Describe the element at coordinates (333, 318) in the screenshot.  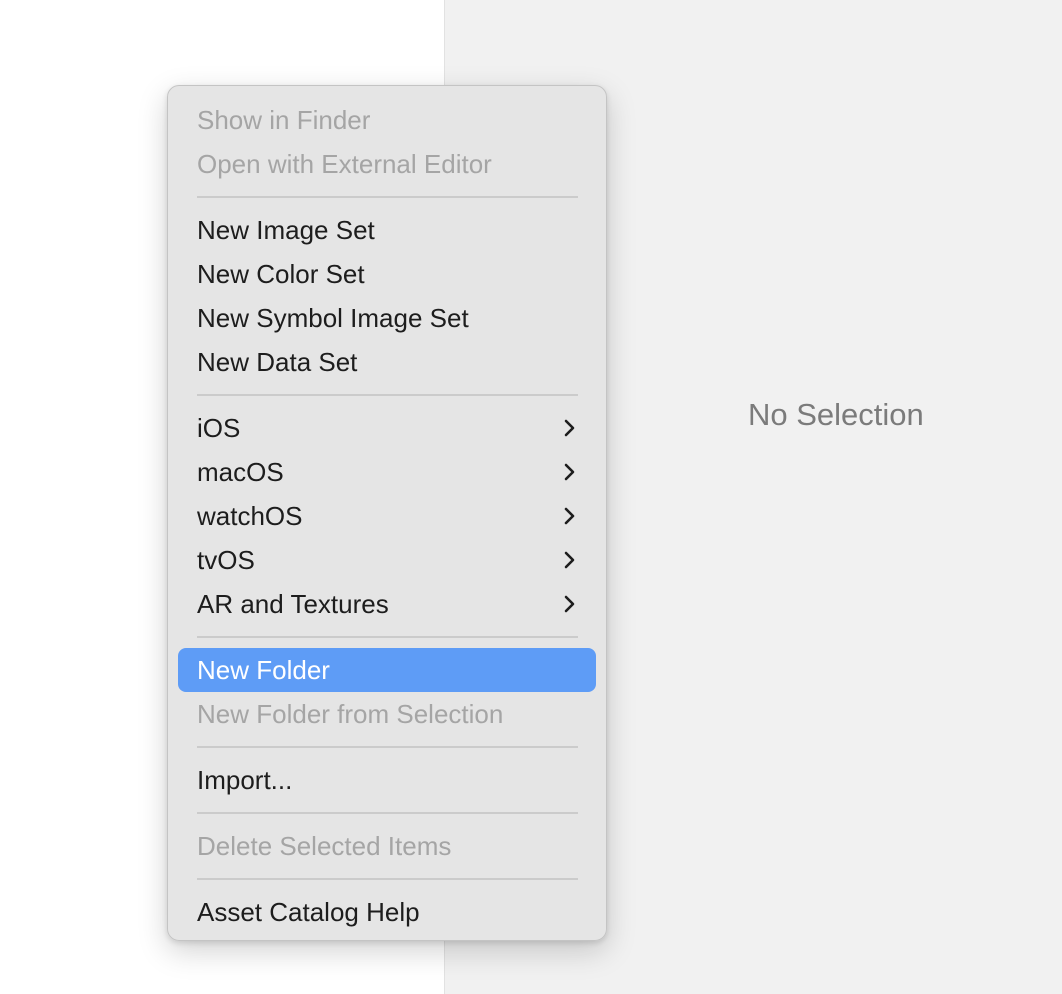
I see `menu-item-label: New Symbol Image Set` at that location.